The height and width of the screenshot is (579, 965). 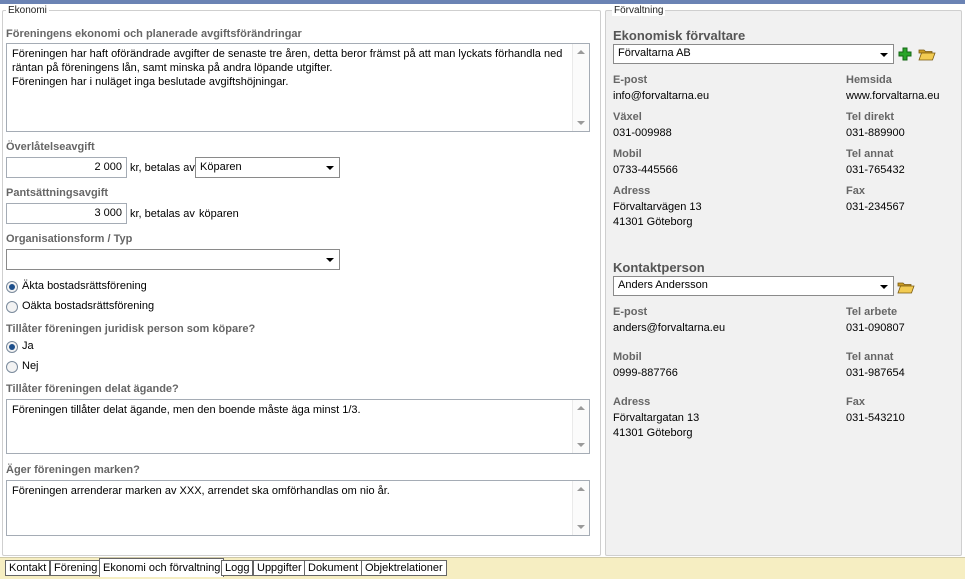 I want to click on contact-select: Anders Andersson, so click(x=753, y=286).